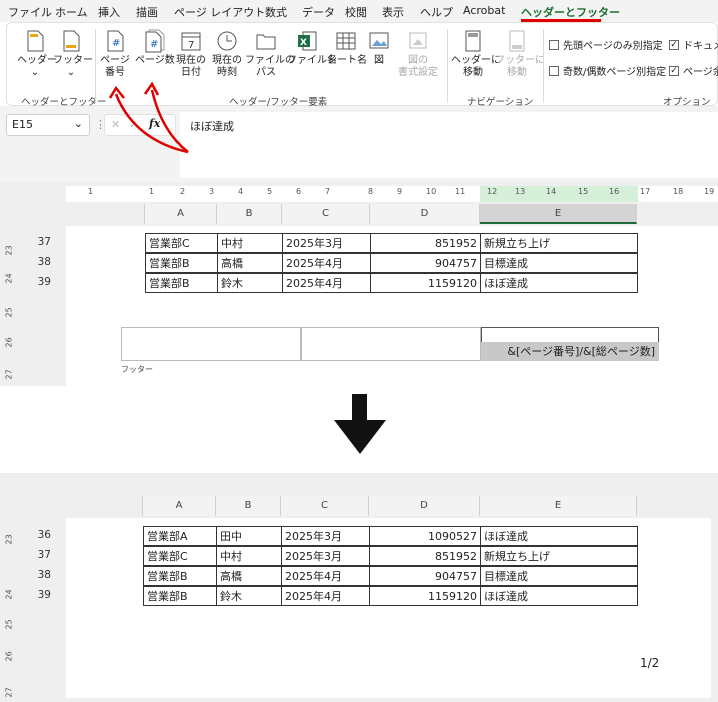 The width and height of the screenshot is (718, 702). Describe the element at coordinates (104, 506) in the screenshot. I see `column-header-blank` at that location.